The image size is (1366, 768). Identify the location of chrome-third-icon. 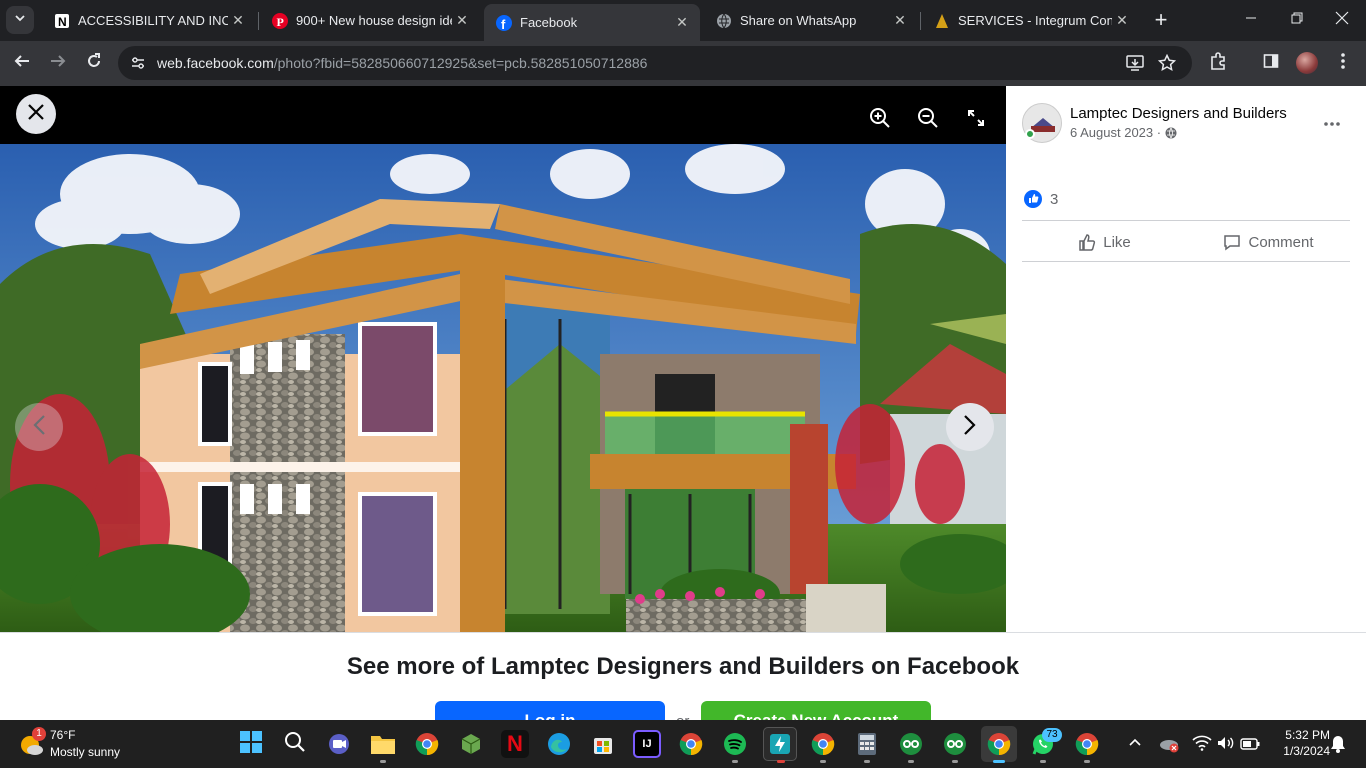
(1087, 744).